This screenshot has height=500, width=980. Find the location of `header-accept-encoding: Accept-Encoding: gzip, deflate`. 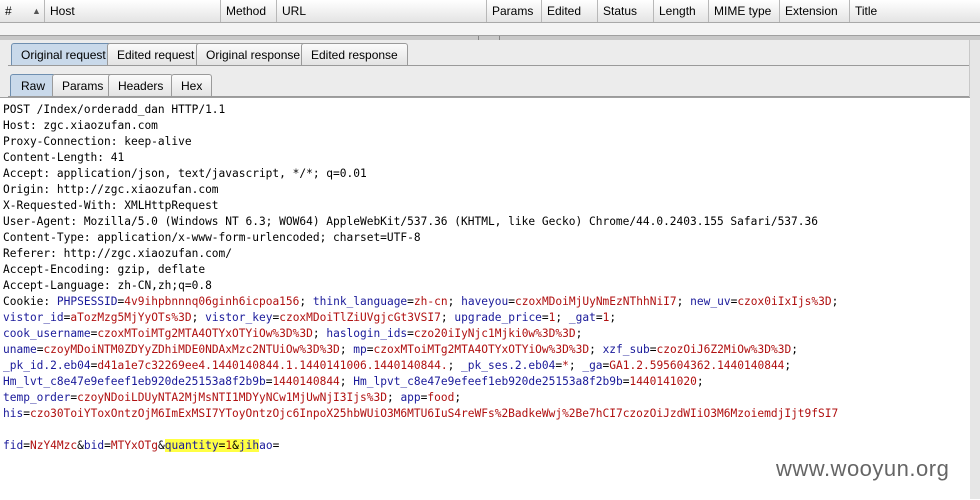

header-accept-encoding: Accept-Encoding: gzip, deflate is located at coordinates (104, 269).